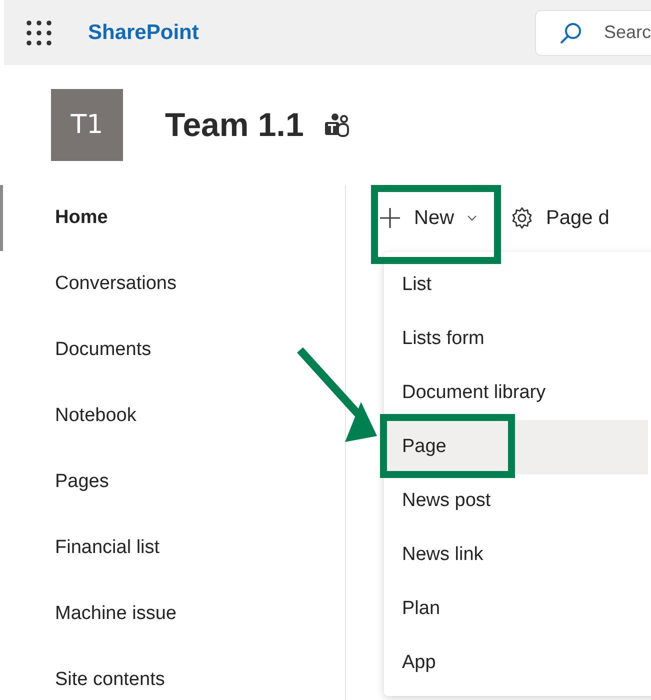 The width and height of the screenshot is (651, 700). I want to click on menu-item: Page, so click(516, 447).